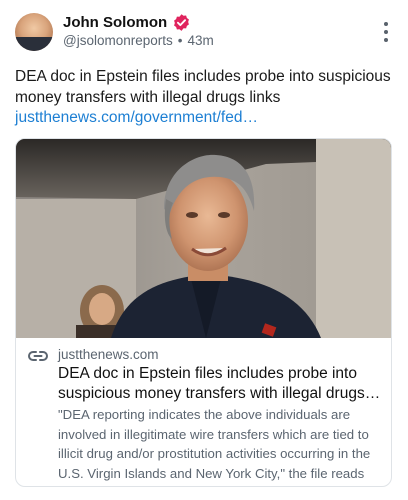 This screenshot has height=500, width=408. I want to click on link-icon, so click(38, 356).